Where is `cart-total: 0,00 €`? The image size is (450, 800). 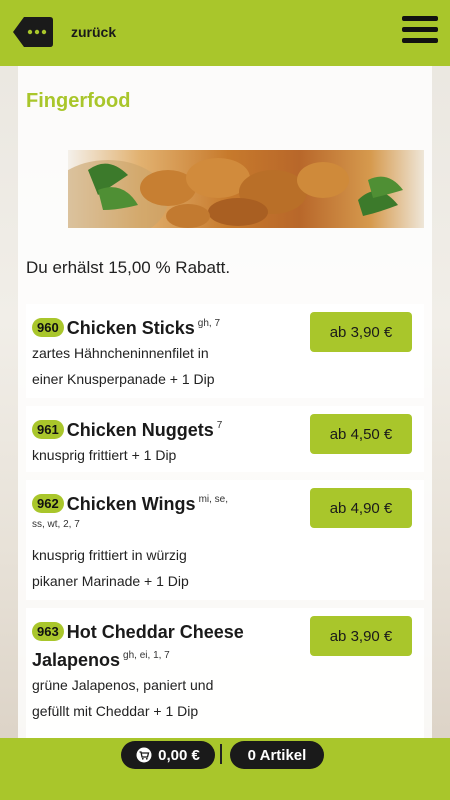
cart-total: 0,00 € is located at coordinates (179, 755).